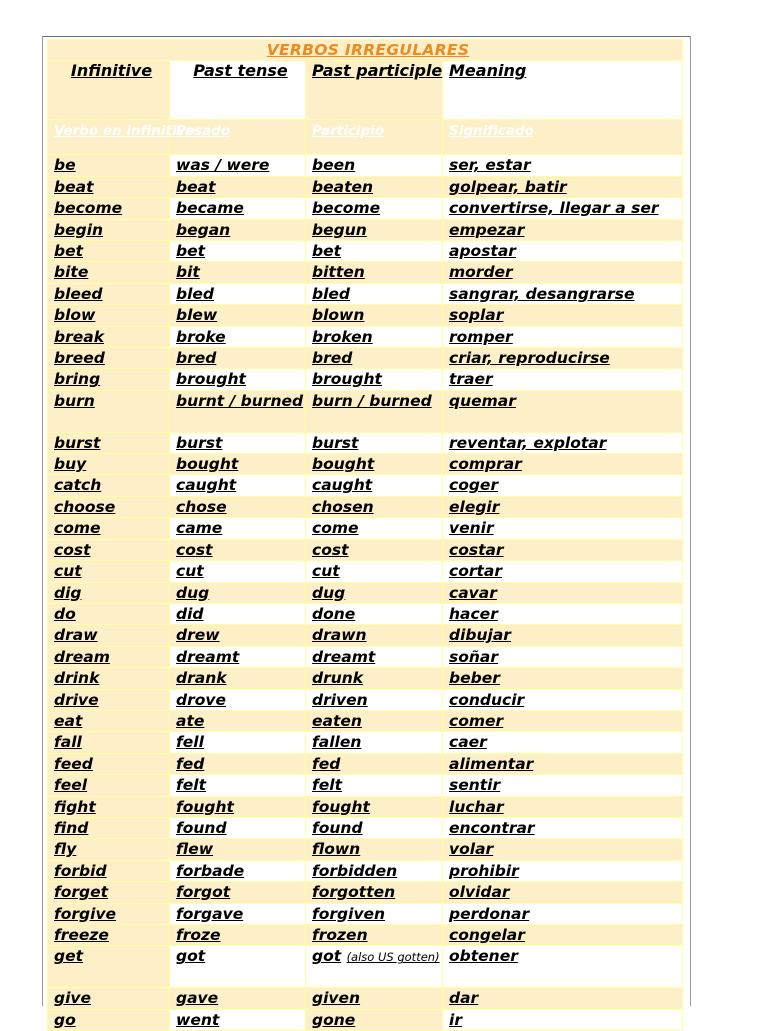 This screenshot has width=768, height=1031. What do you see at coordinates (471, 379) in the screenshot?
I see `cell-meaning-text: traer` at bounding box center [471, 379].